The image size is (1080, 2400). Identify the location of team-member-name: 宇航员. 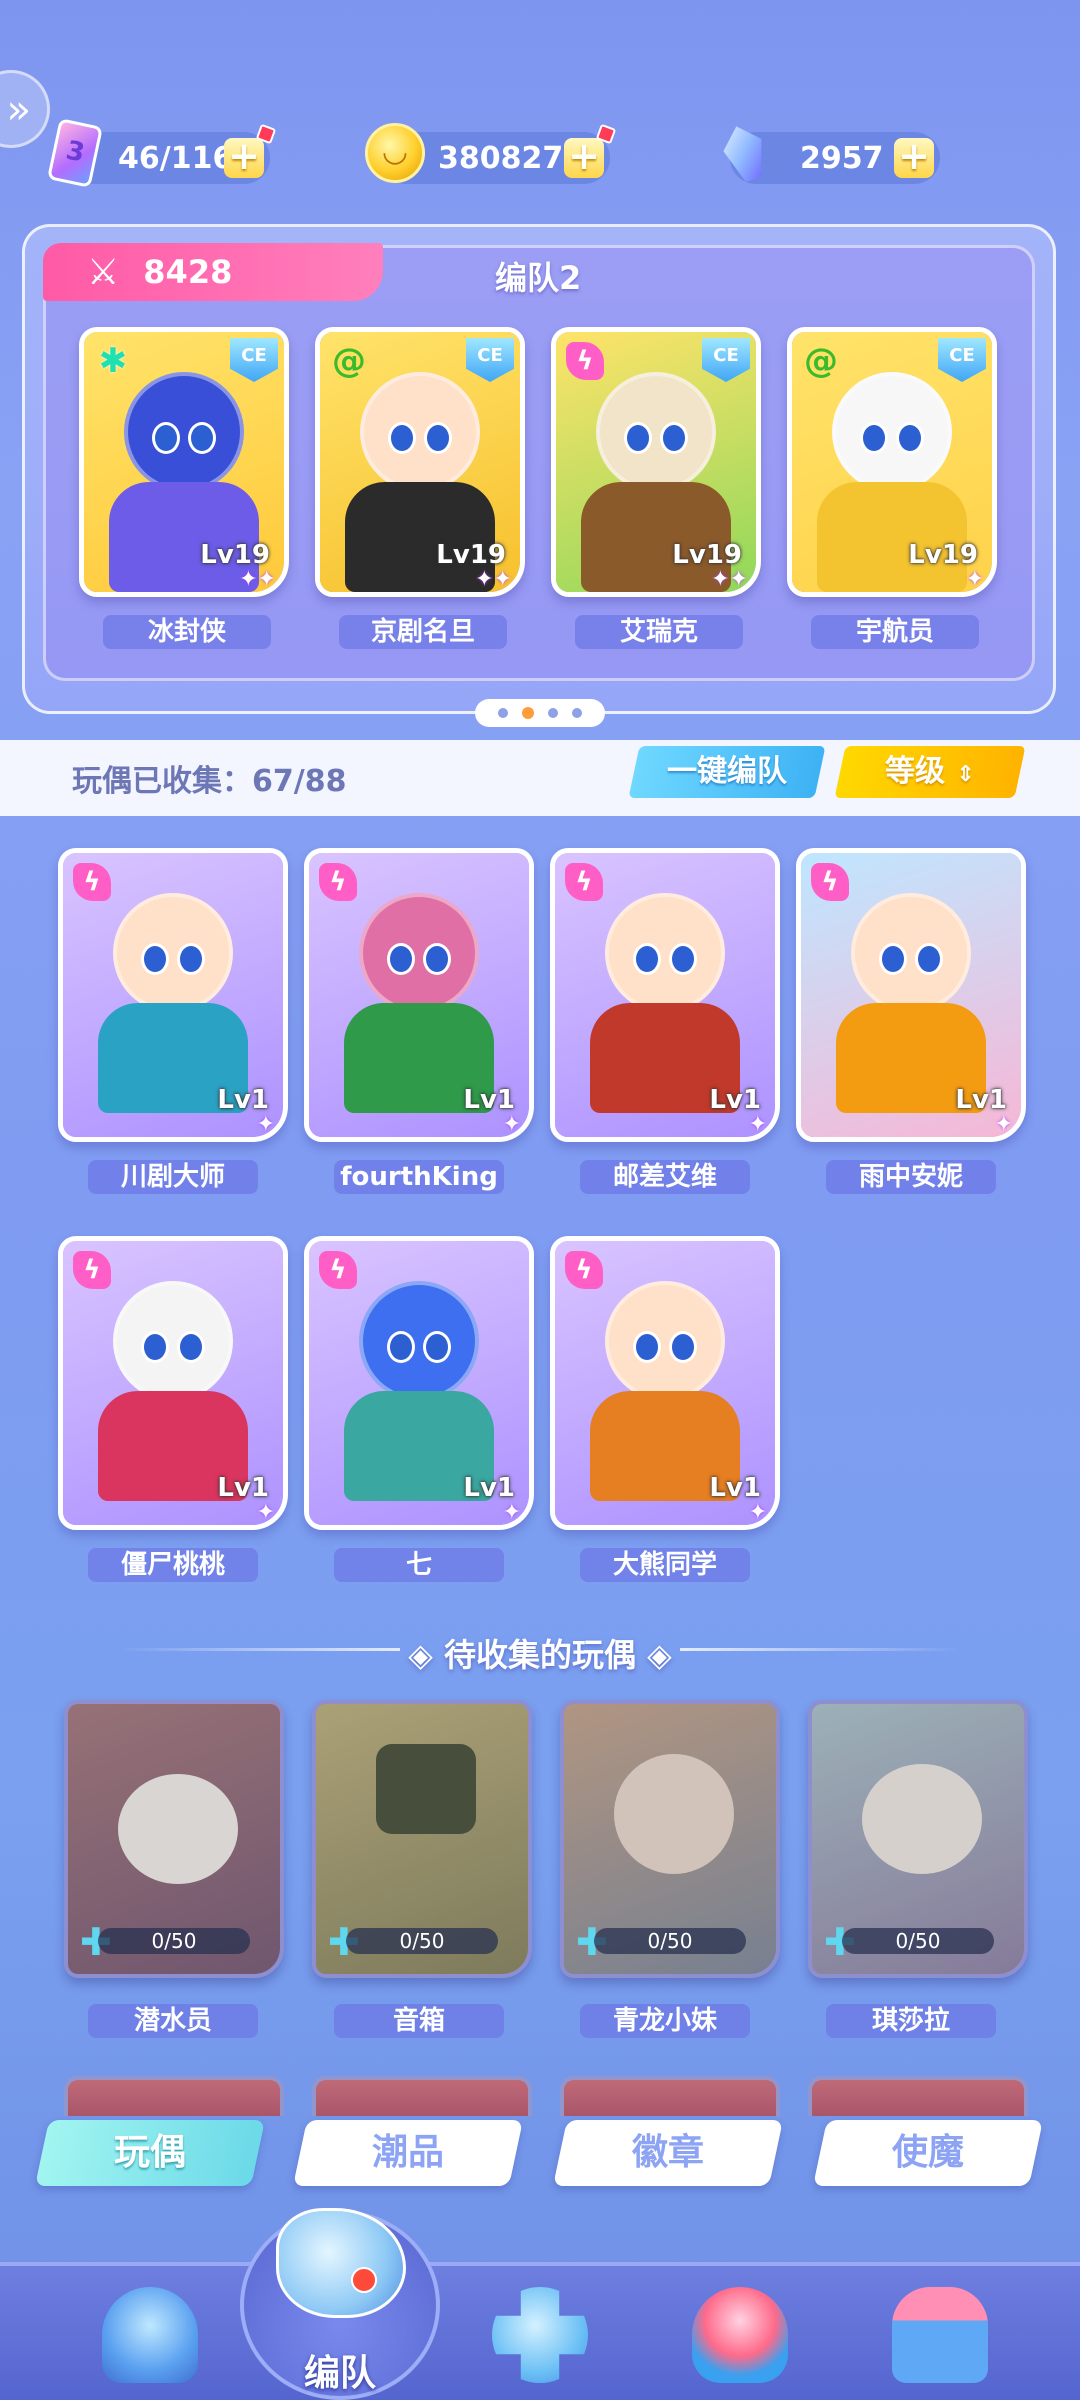
(895, 632).